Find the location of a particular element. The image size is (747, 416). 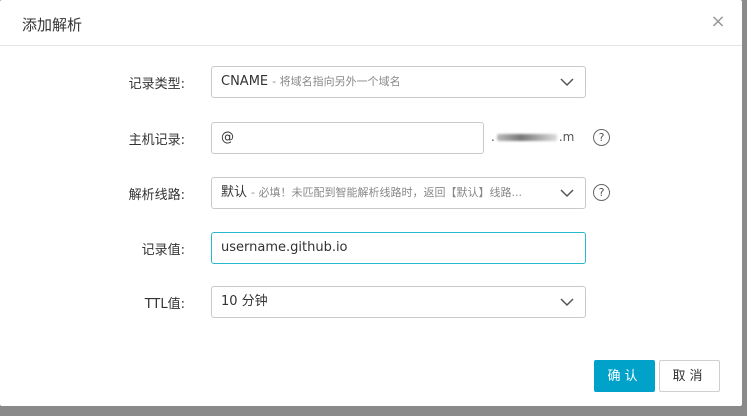

record-type-row: 记录类型: CNAME - 将域名指向另外一个域名 is located at coordinates (371, 82).